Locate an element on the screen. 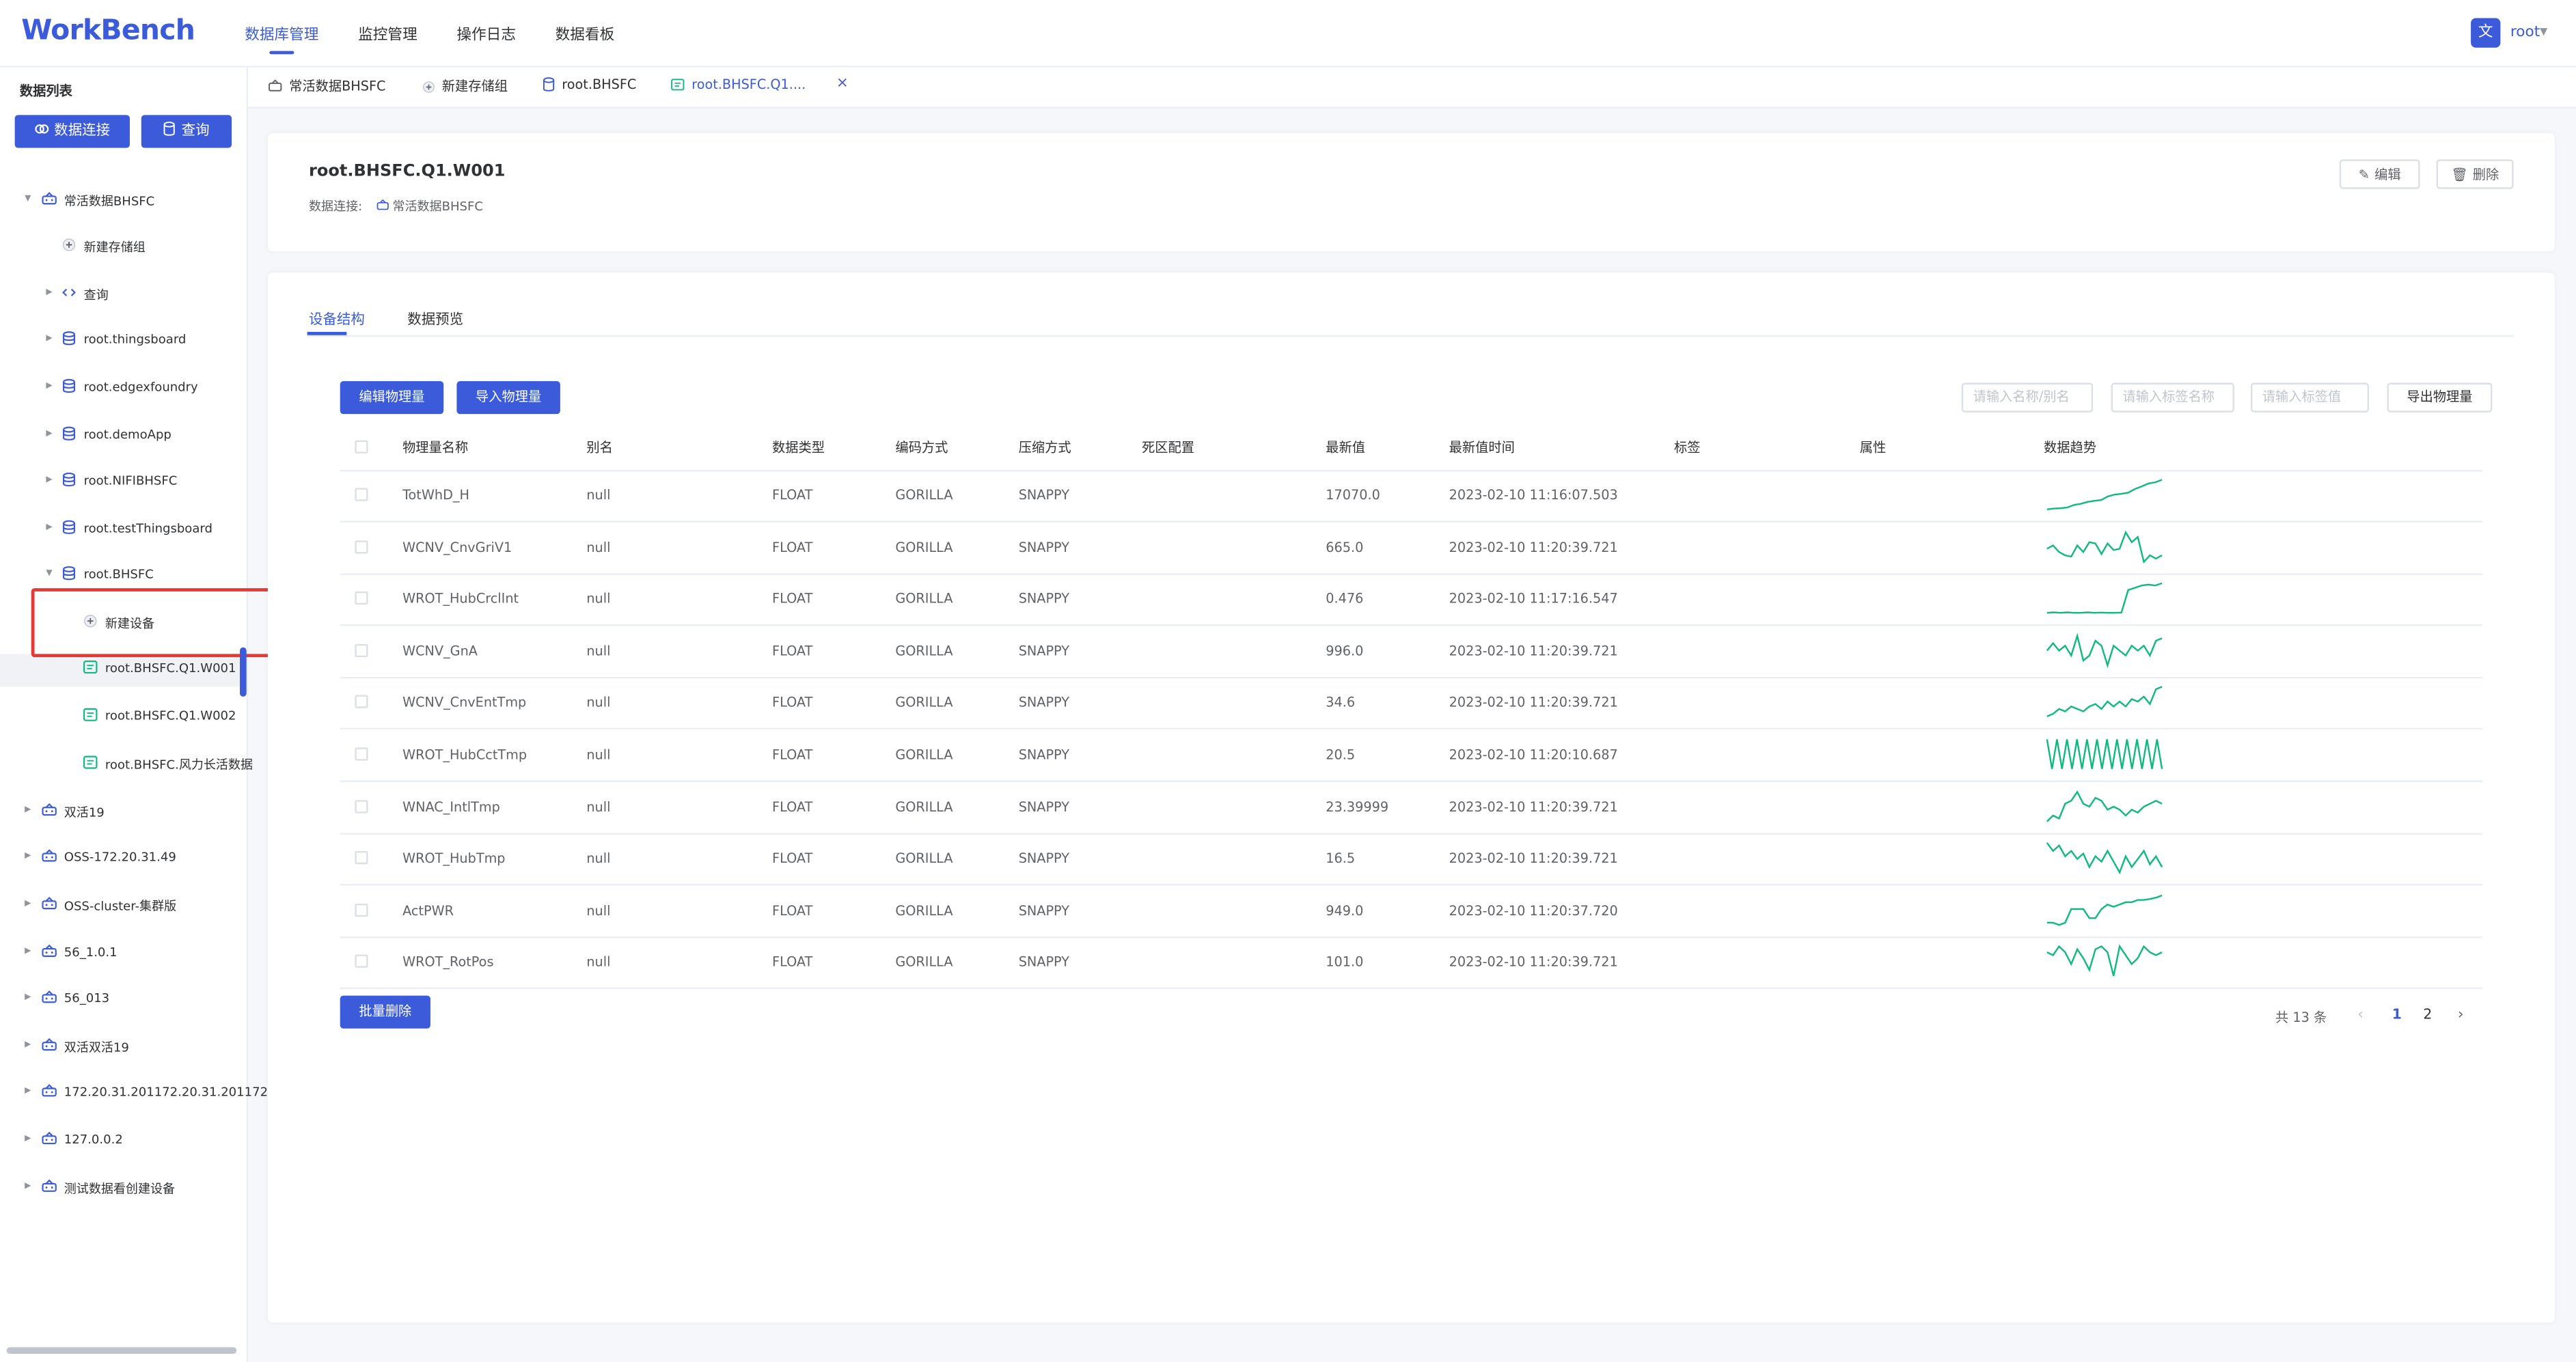  sidebar-scrollbar is located at coordinates (122, 1351).